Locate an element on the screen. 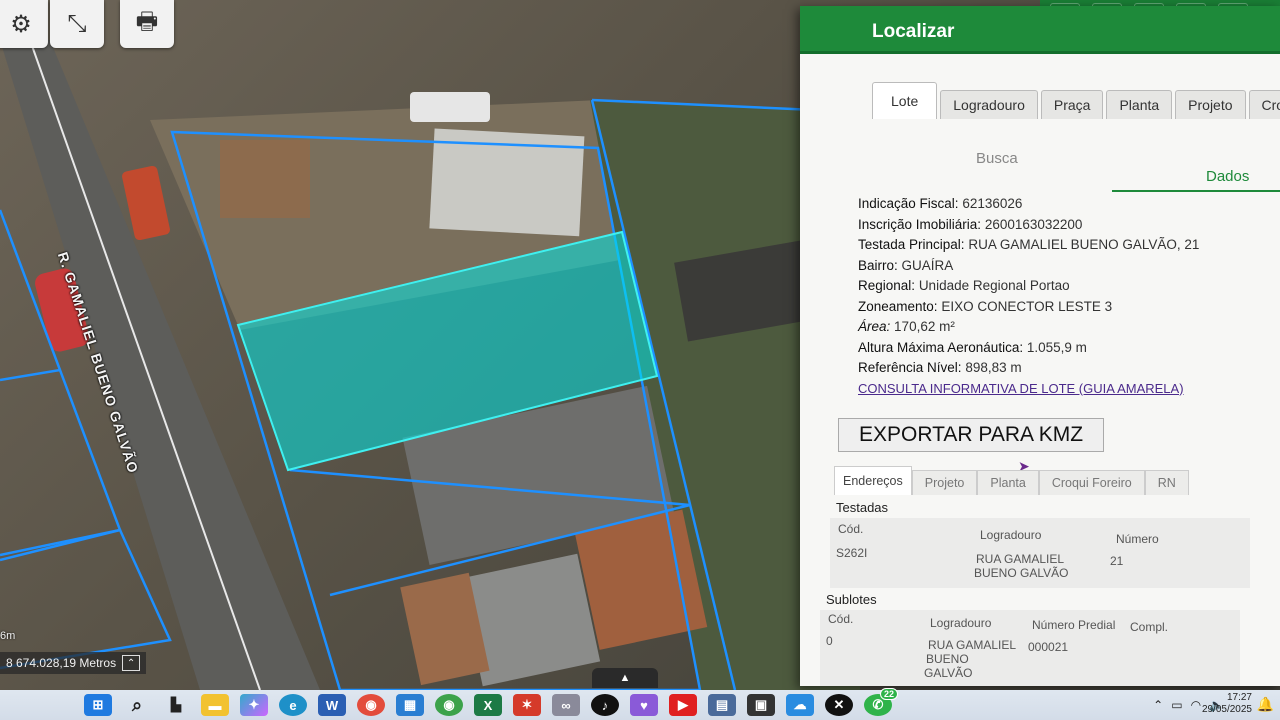  tab-planta: Planta is located at coordinates (1139, 104).